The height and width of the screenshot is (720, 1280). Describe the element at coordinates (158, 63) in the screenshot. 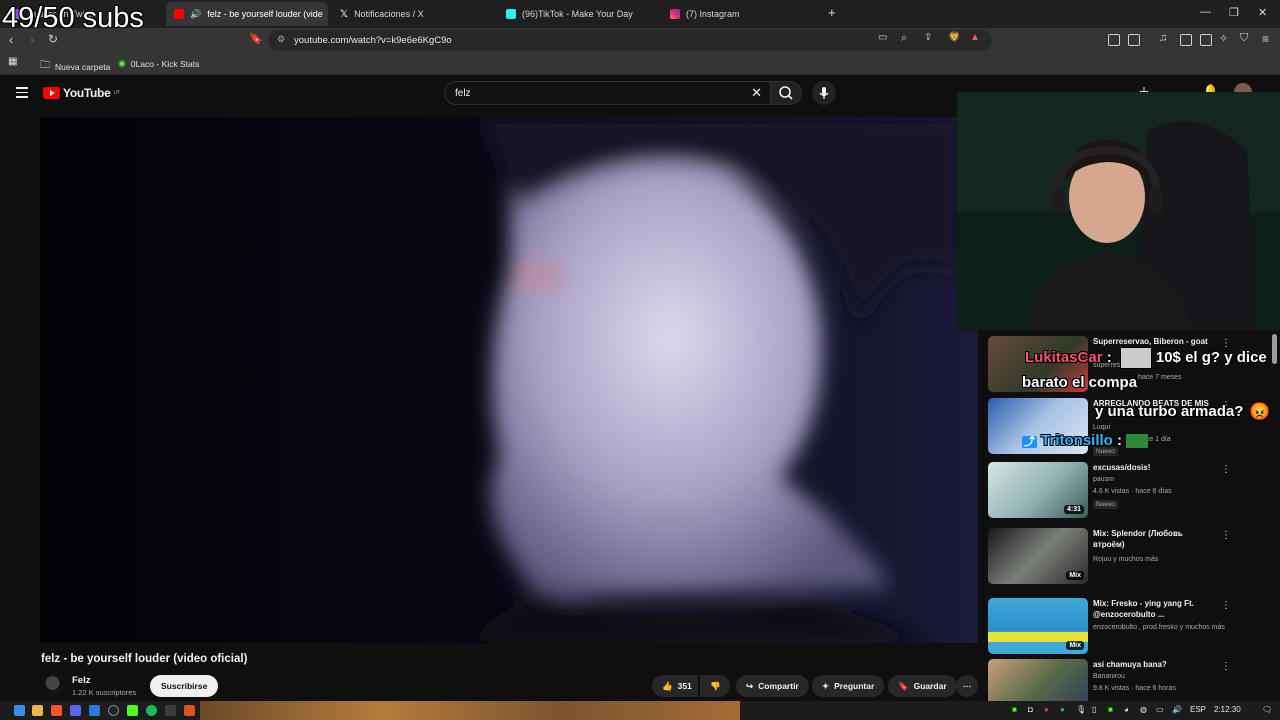

I see `bookmark-kick-stats: ◉ 0Laco - Kick Stats` at that location.